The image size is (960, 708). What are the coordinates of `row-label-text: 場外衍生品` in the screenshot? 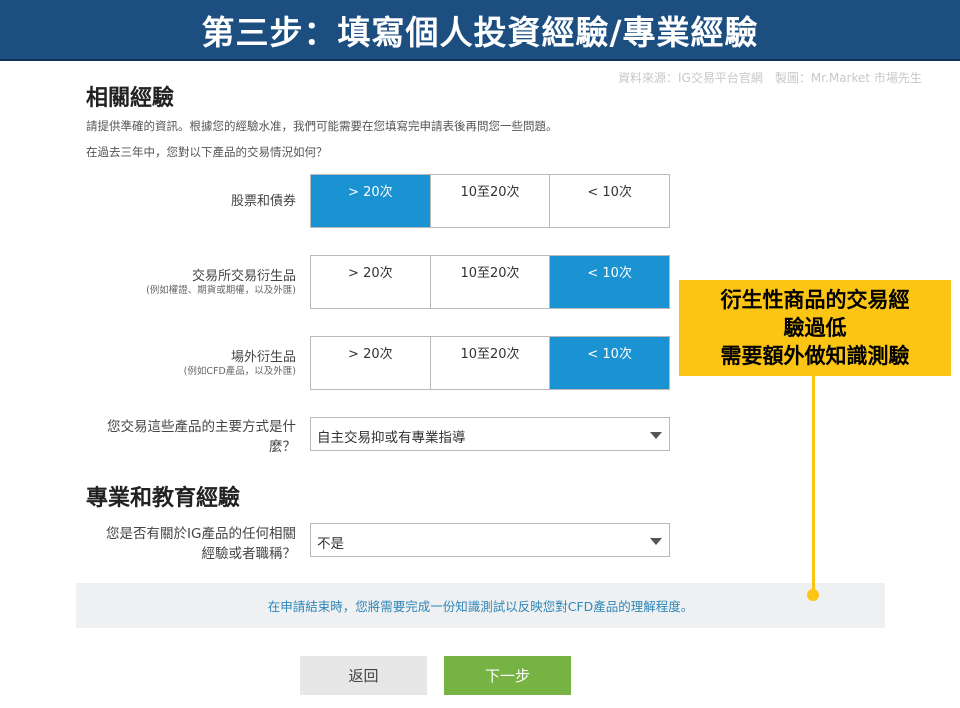 It's located at (263, 357).